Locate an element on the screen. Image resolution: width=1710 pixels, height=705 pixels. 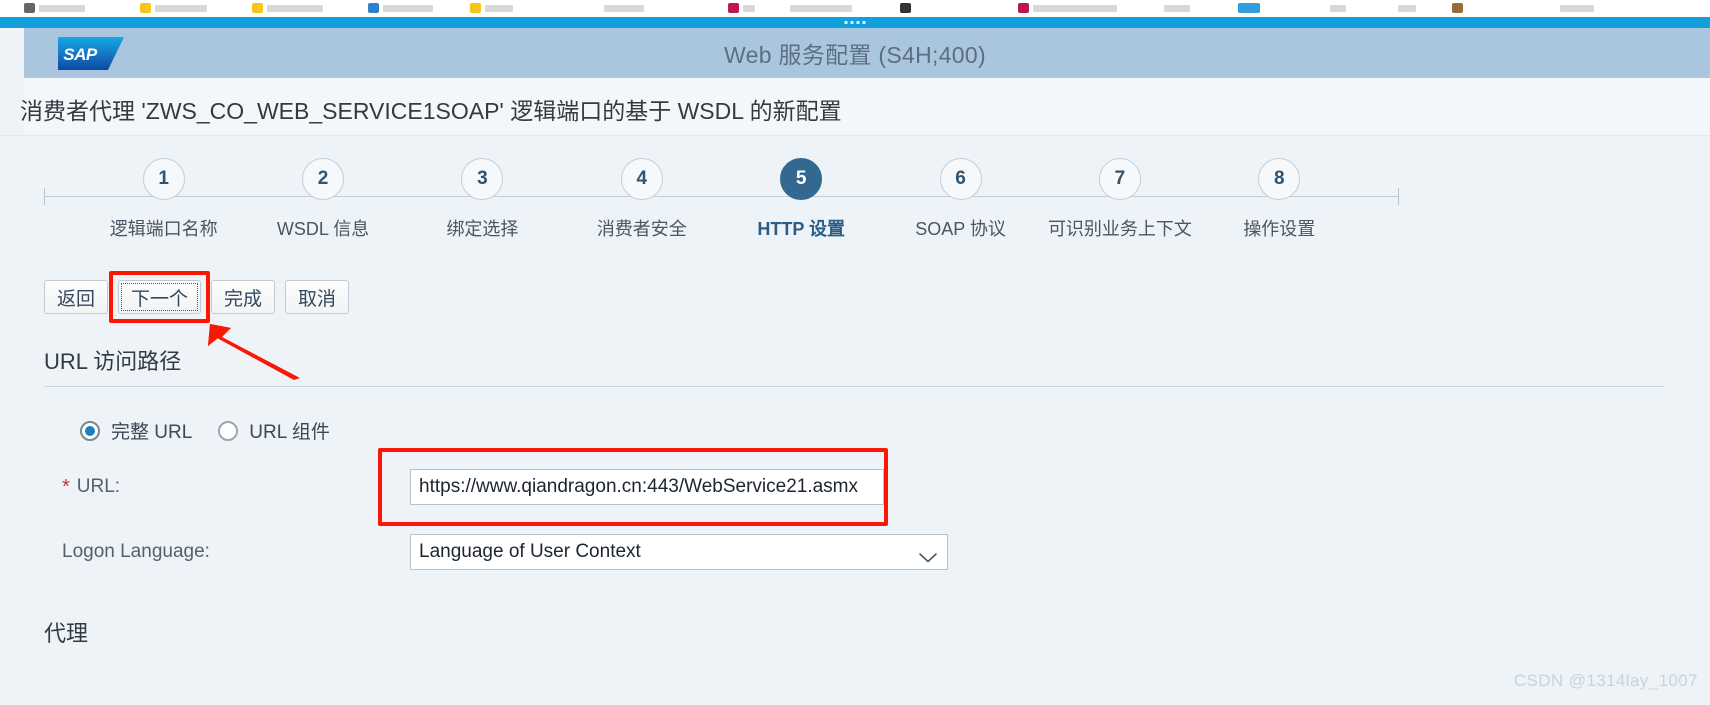
next-button-highlight-box: 下一个 is located at coordinates (160, 297).